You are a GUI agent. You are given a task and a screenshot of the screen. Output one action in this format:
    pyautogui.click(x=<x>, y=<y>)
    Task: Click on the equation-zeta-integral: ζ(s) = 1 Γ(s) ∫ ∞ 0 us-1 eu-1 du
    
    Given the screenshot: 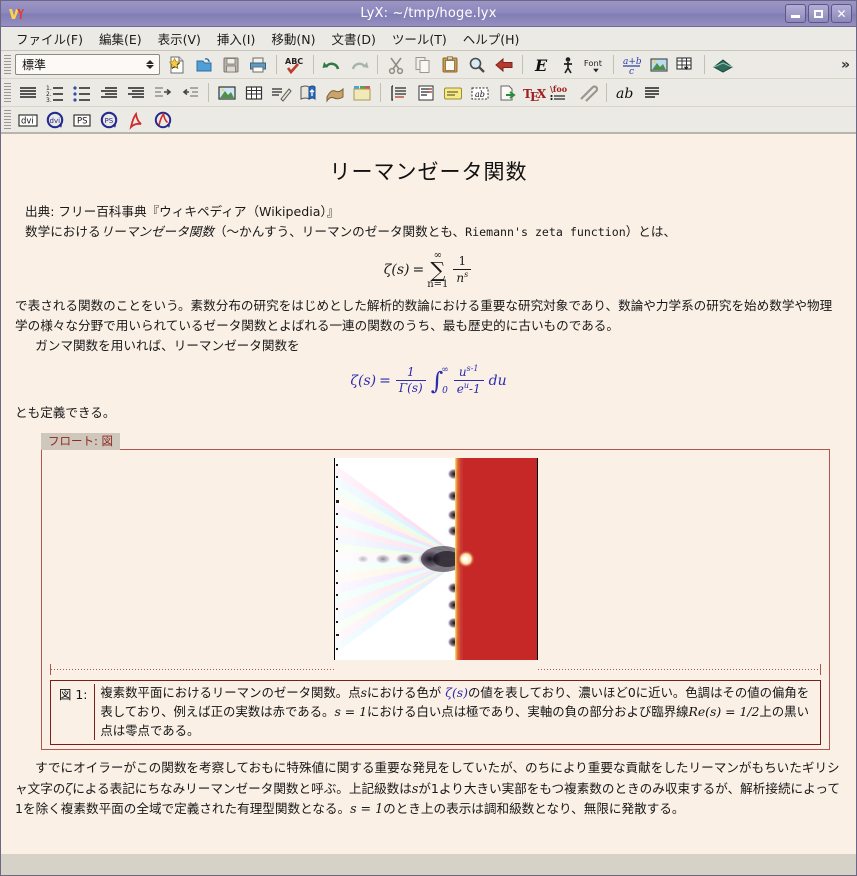 What is the action you would take?
    pyautogui.click(x=428, y=380)
    